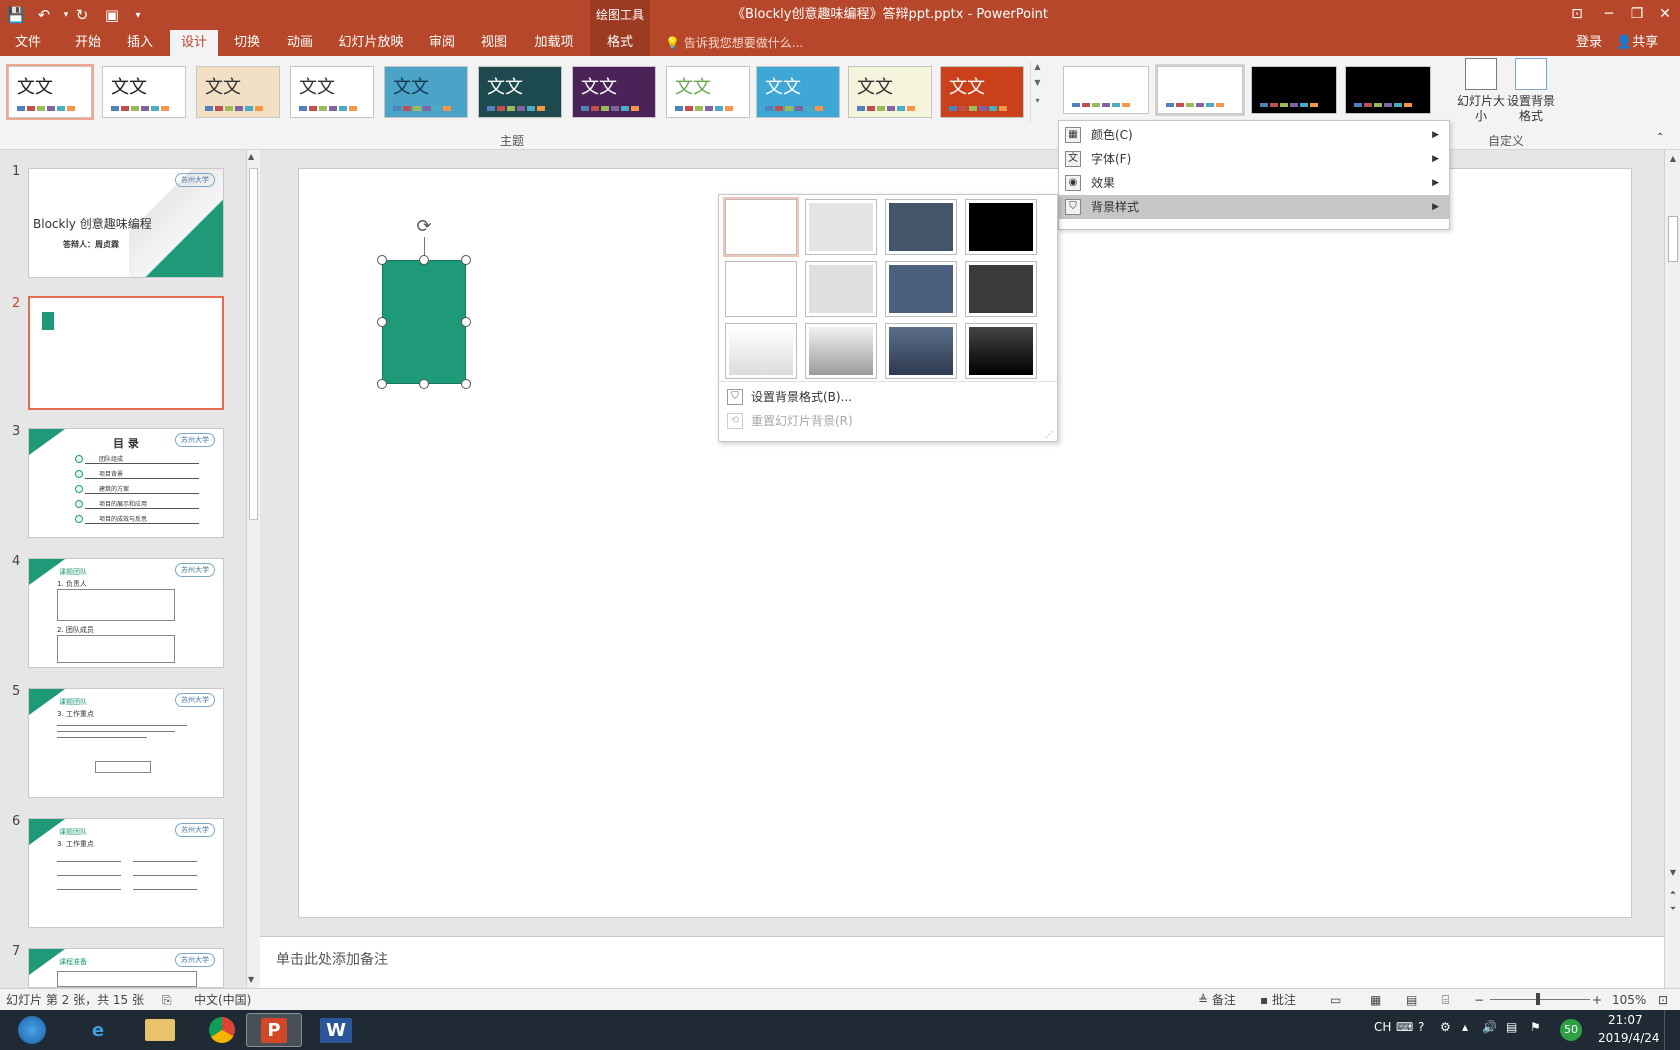 The height and width of the screenshot is (1050, 1680). Describe the element at coordinates (126, 613) in the screenshot. I see `slide-thumbnail-4: 苏州大学 课题团队 1. 负责人 2. 团队成员` at that location.